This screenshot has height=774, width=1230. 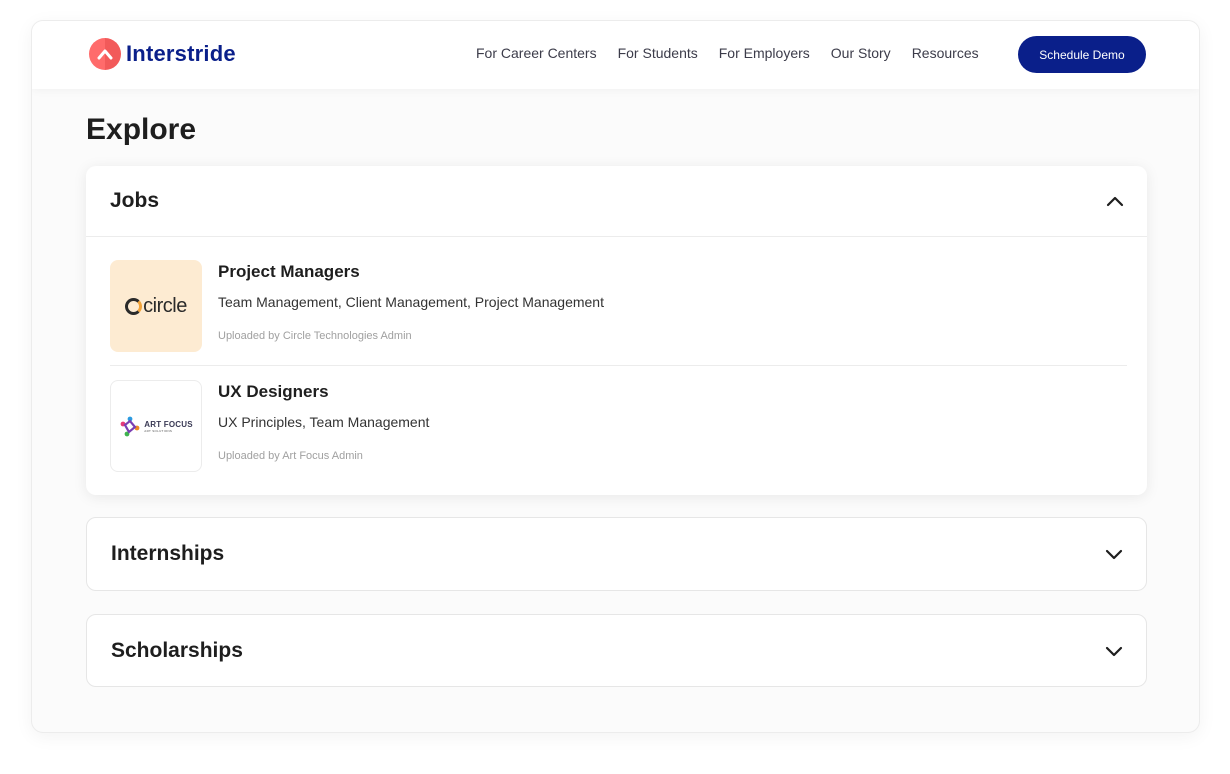 I want to click on job-skills: UX Principles, Team Management, so click(x=324, y=422).